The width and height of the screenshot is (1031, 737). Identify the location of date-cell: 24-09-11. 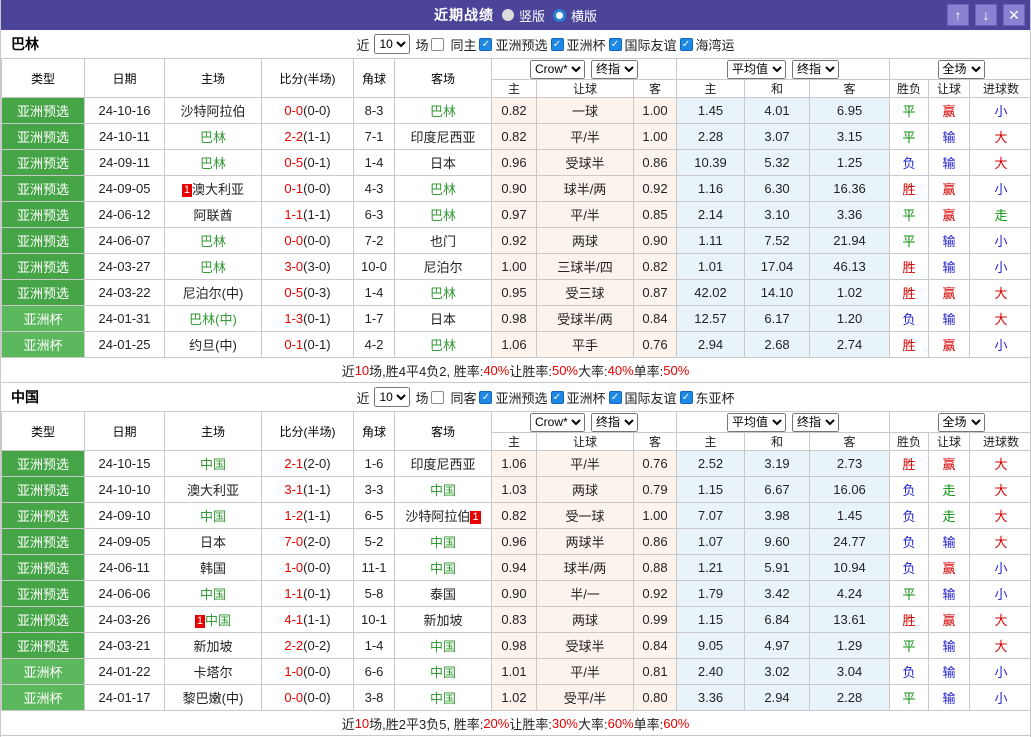
(124, 162).